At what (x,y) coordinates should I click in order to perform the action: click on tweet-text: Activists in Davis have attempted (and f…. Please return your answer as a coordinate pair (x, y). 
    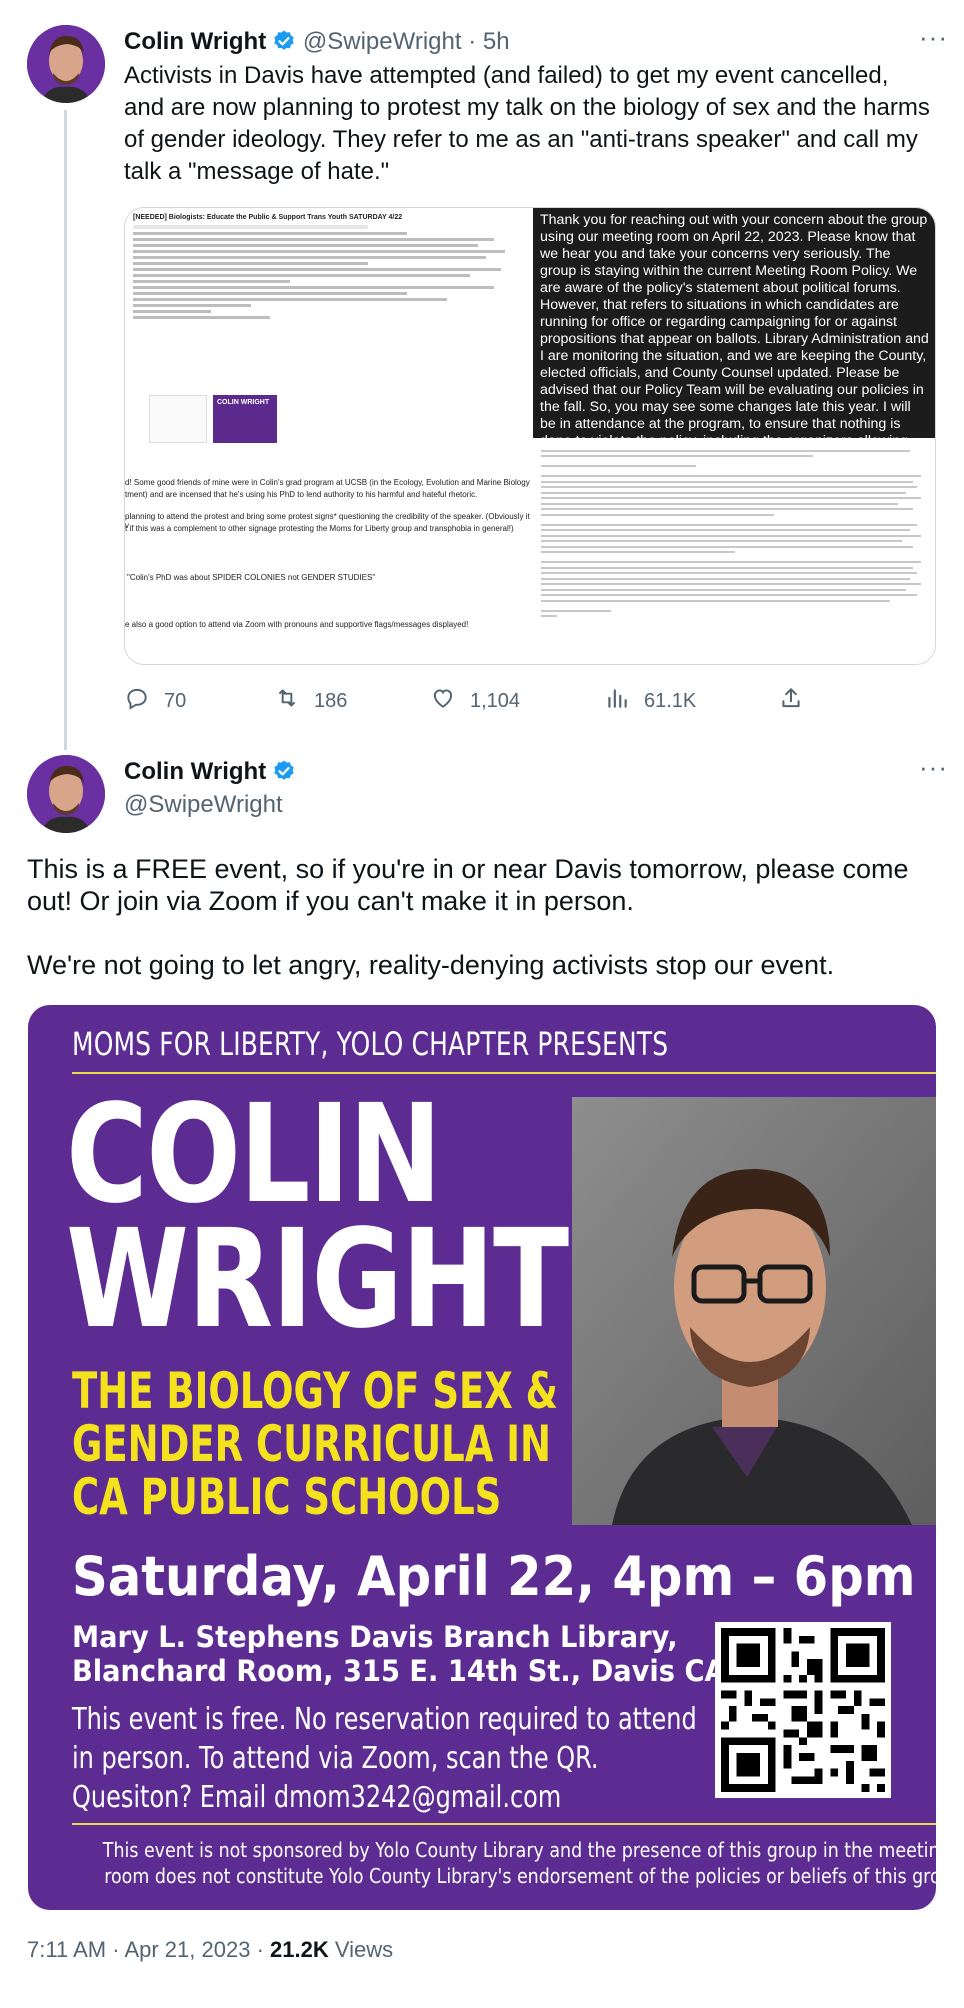
    Looking at the image, I should click on (527, 123).